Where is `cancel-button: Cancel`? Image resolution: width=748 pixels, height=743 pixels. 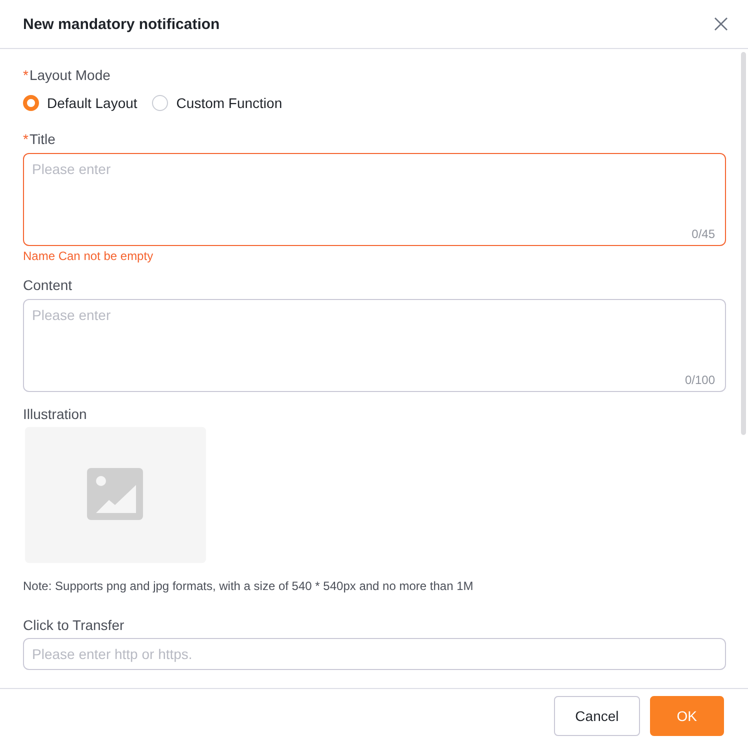 cancel-button: Cancel is located at coordinates (597, 716).